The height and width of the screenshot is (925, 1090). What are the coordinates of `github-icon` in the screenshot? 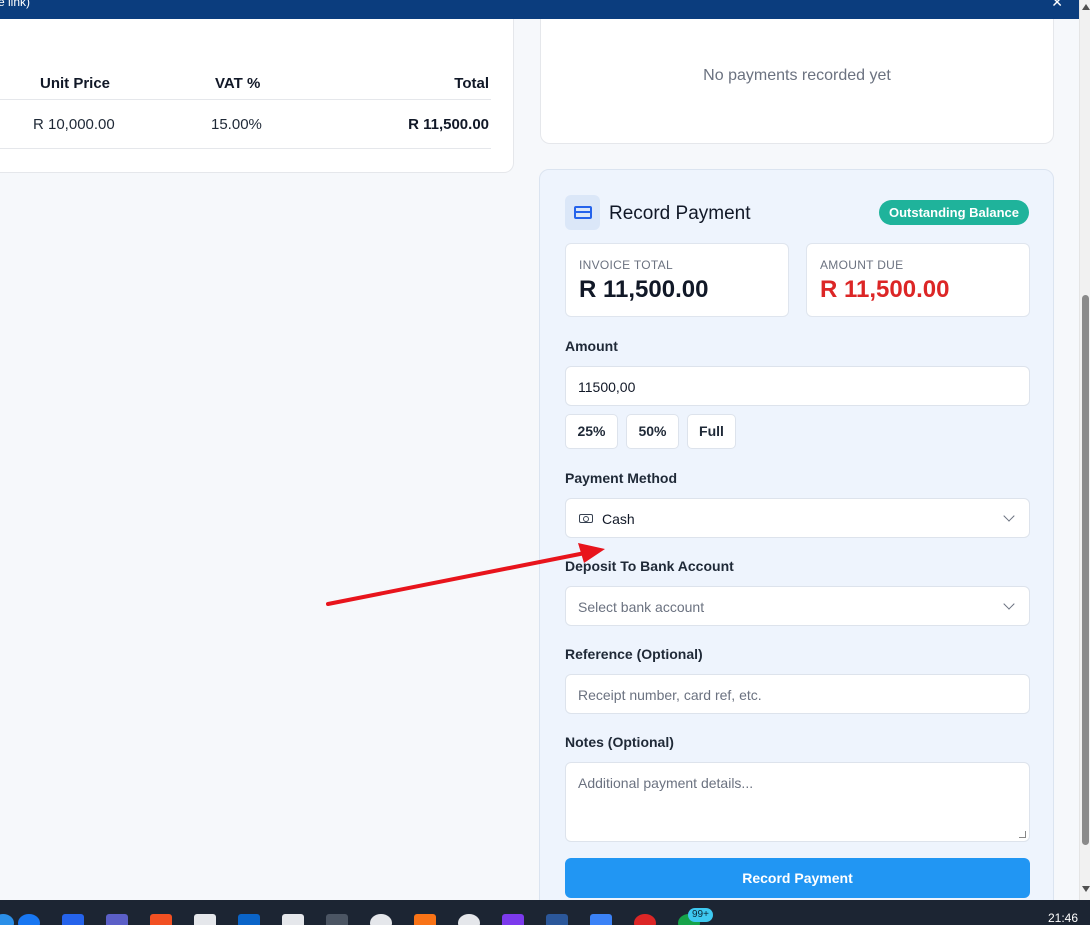 It's located at (469, 919).